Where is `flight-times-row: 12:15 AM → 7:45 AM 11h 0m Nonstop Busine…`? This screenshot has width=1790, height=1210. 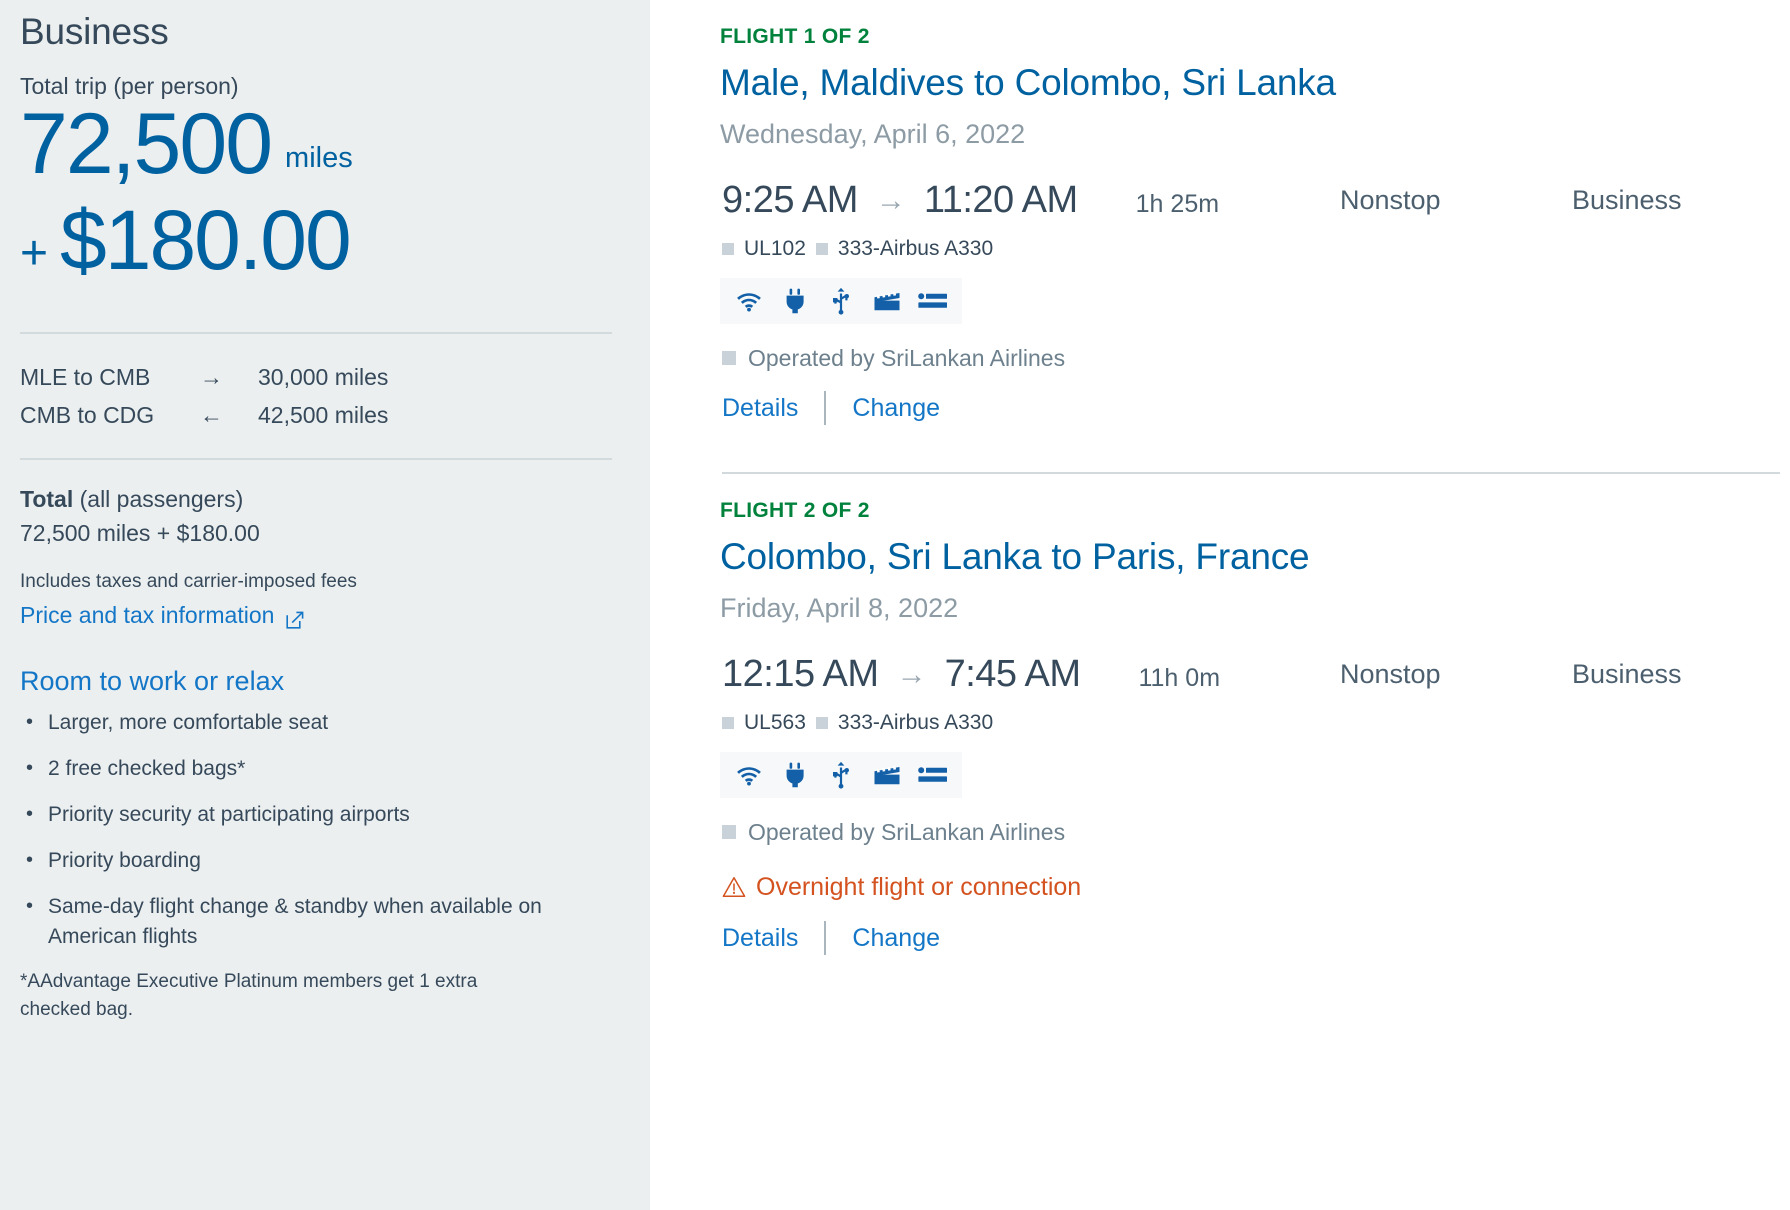 flight-times-row: 12:15 AM → 7:45 AM 11h 0m Nonstop Busine… is located at coordinates (1250, 676).